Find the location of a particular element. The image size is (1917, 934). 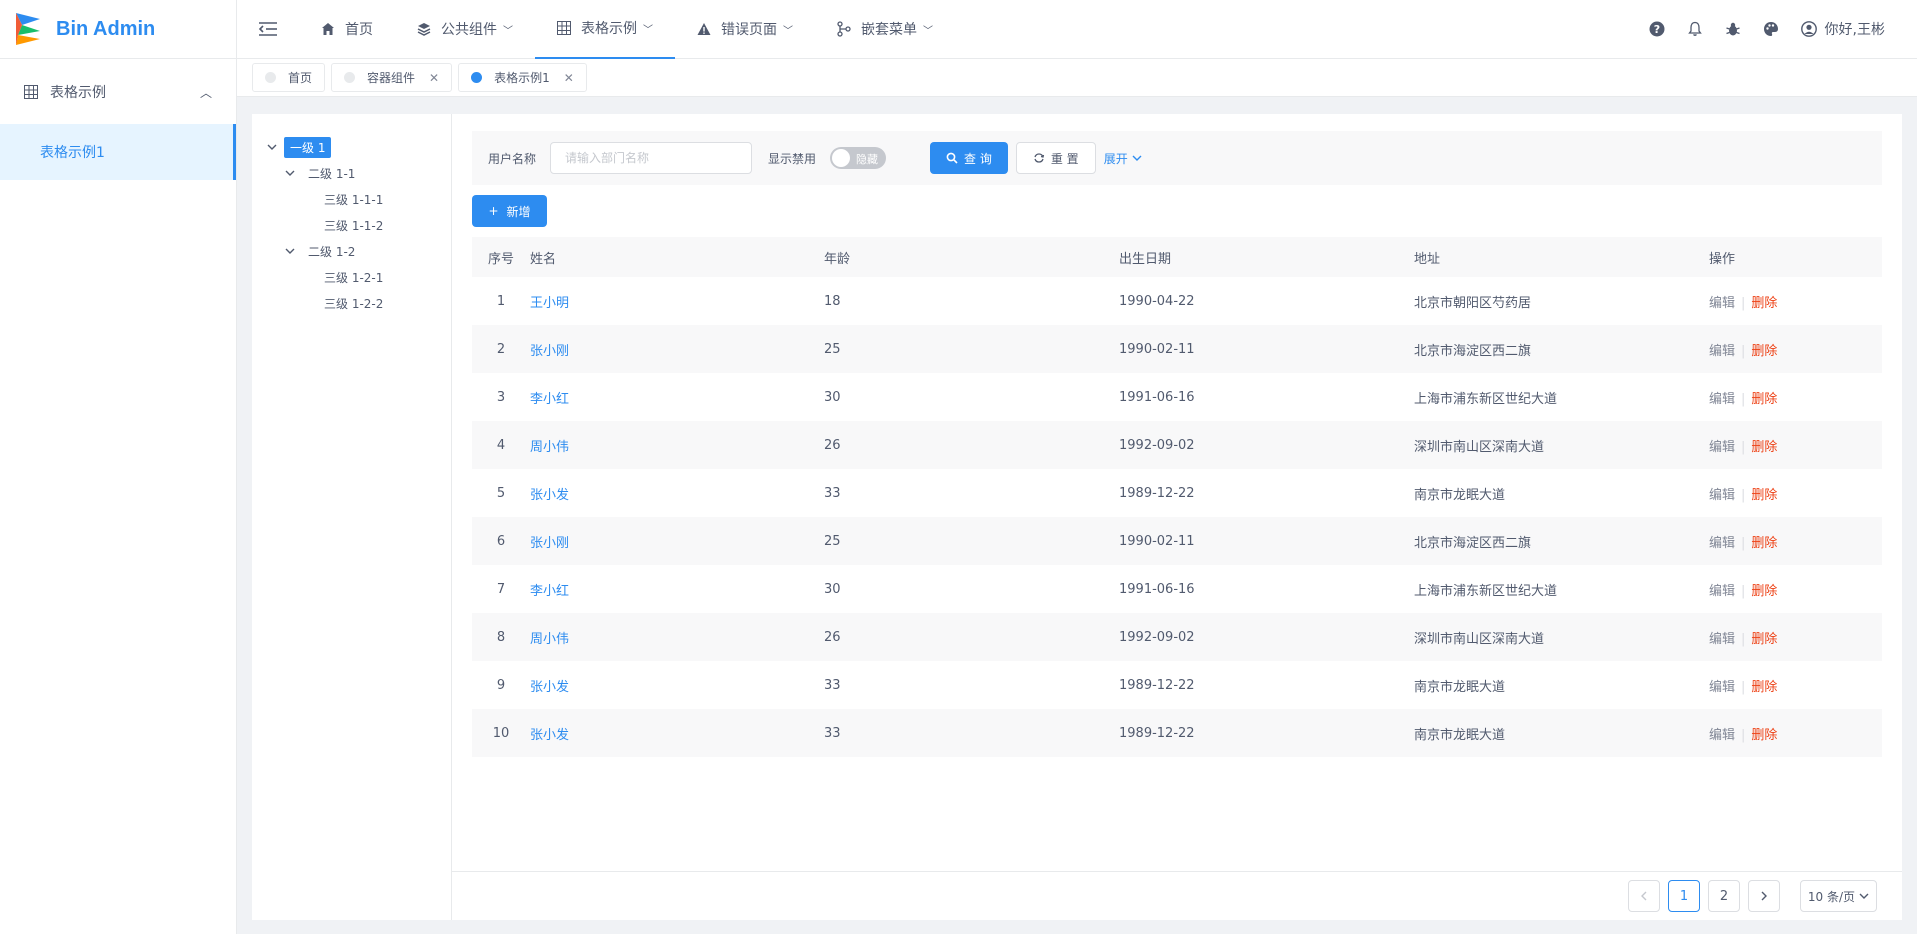

reset-button: 重 置 is located at coordinates (1055, 158).